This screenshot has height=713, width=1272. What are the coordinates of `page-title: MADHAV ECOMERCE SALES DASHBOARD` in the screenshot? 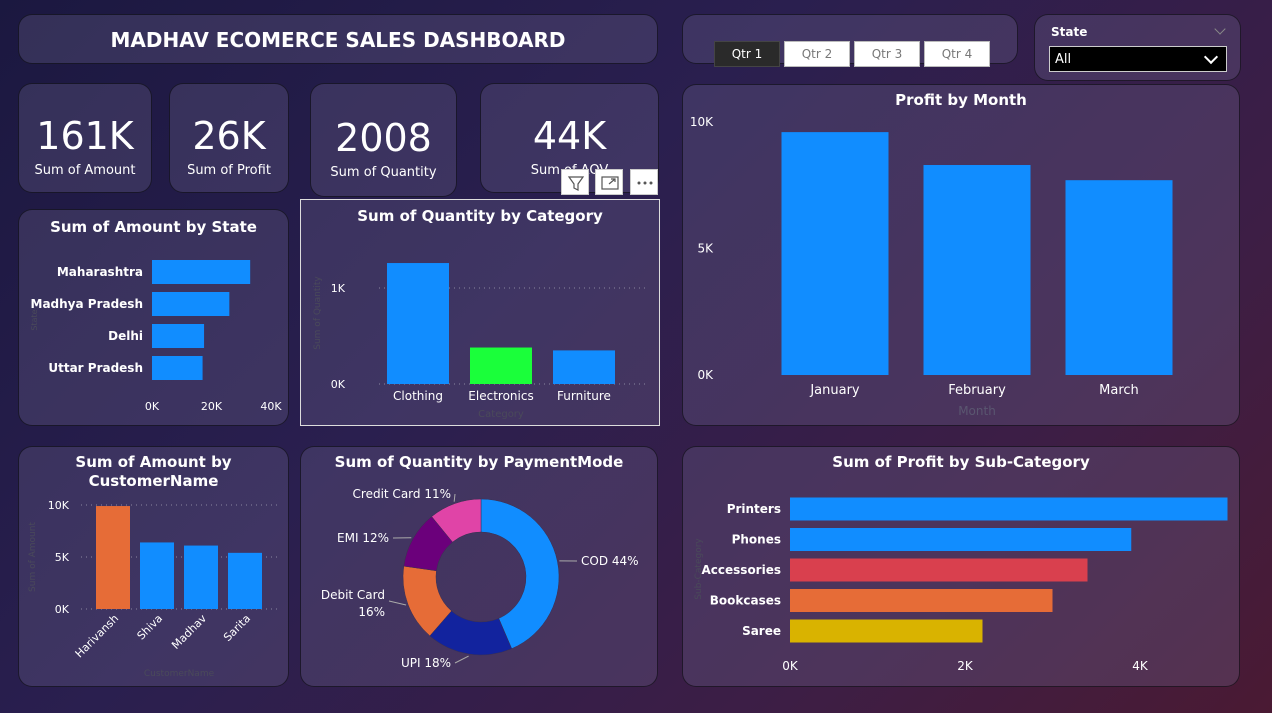 It's located at (338, 40).